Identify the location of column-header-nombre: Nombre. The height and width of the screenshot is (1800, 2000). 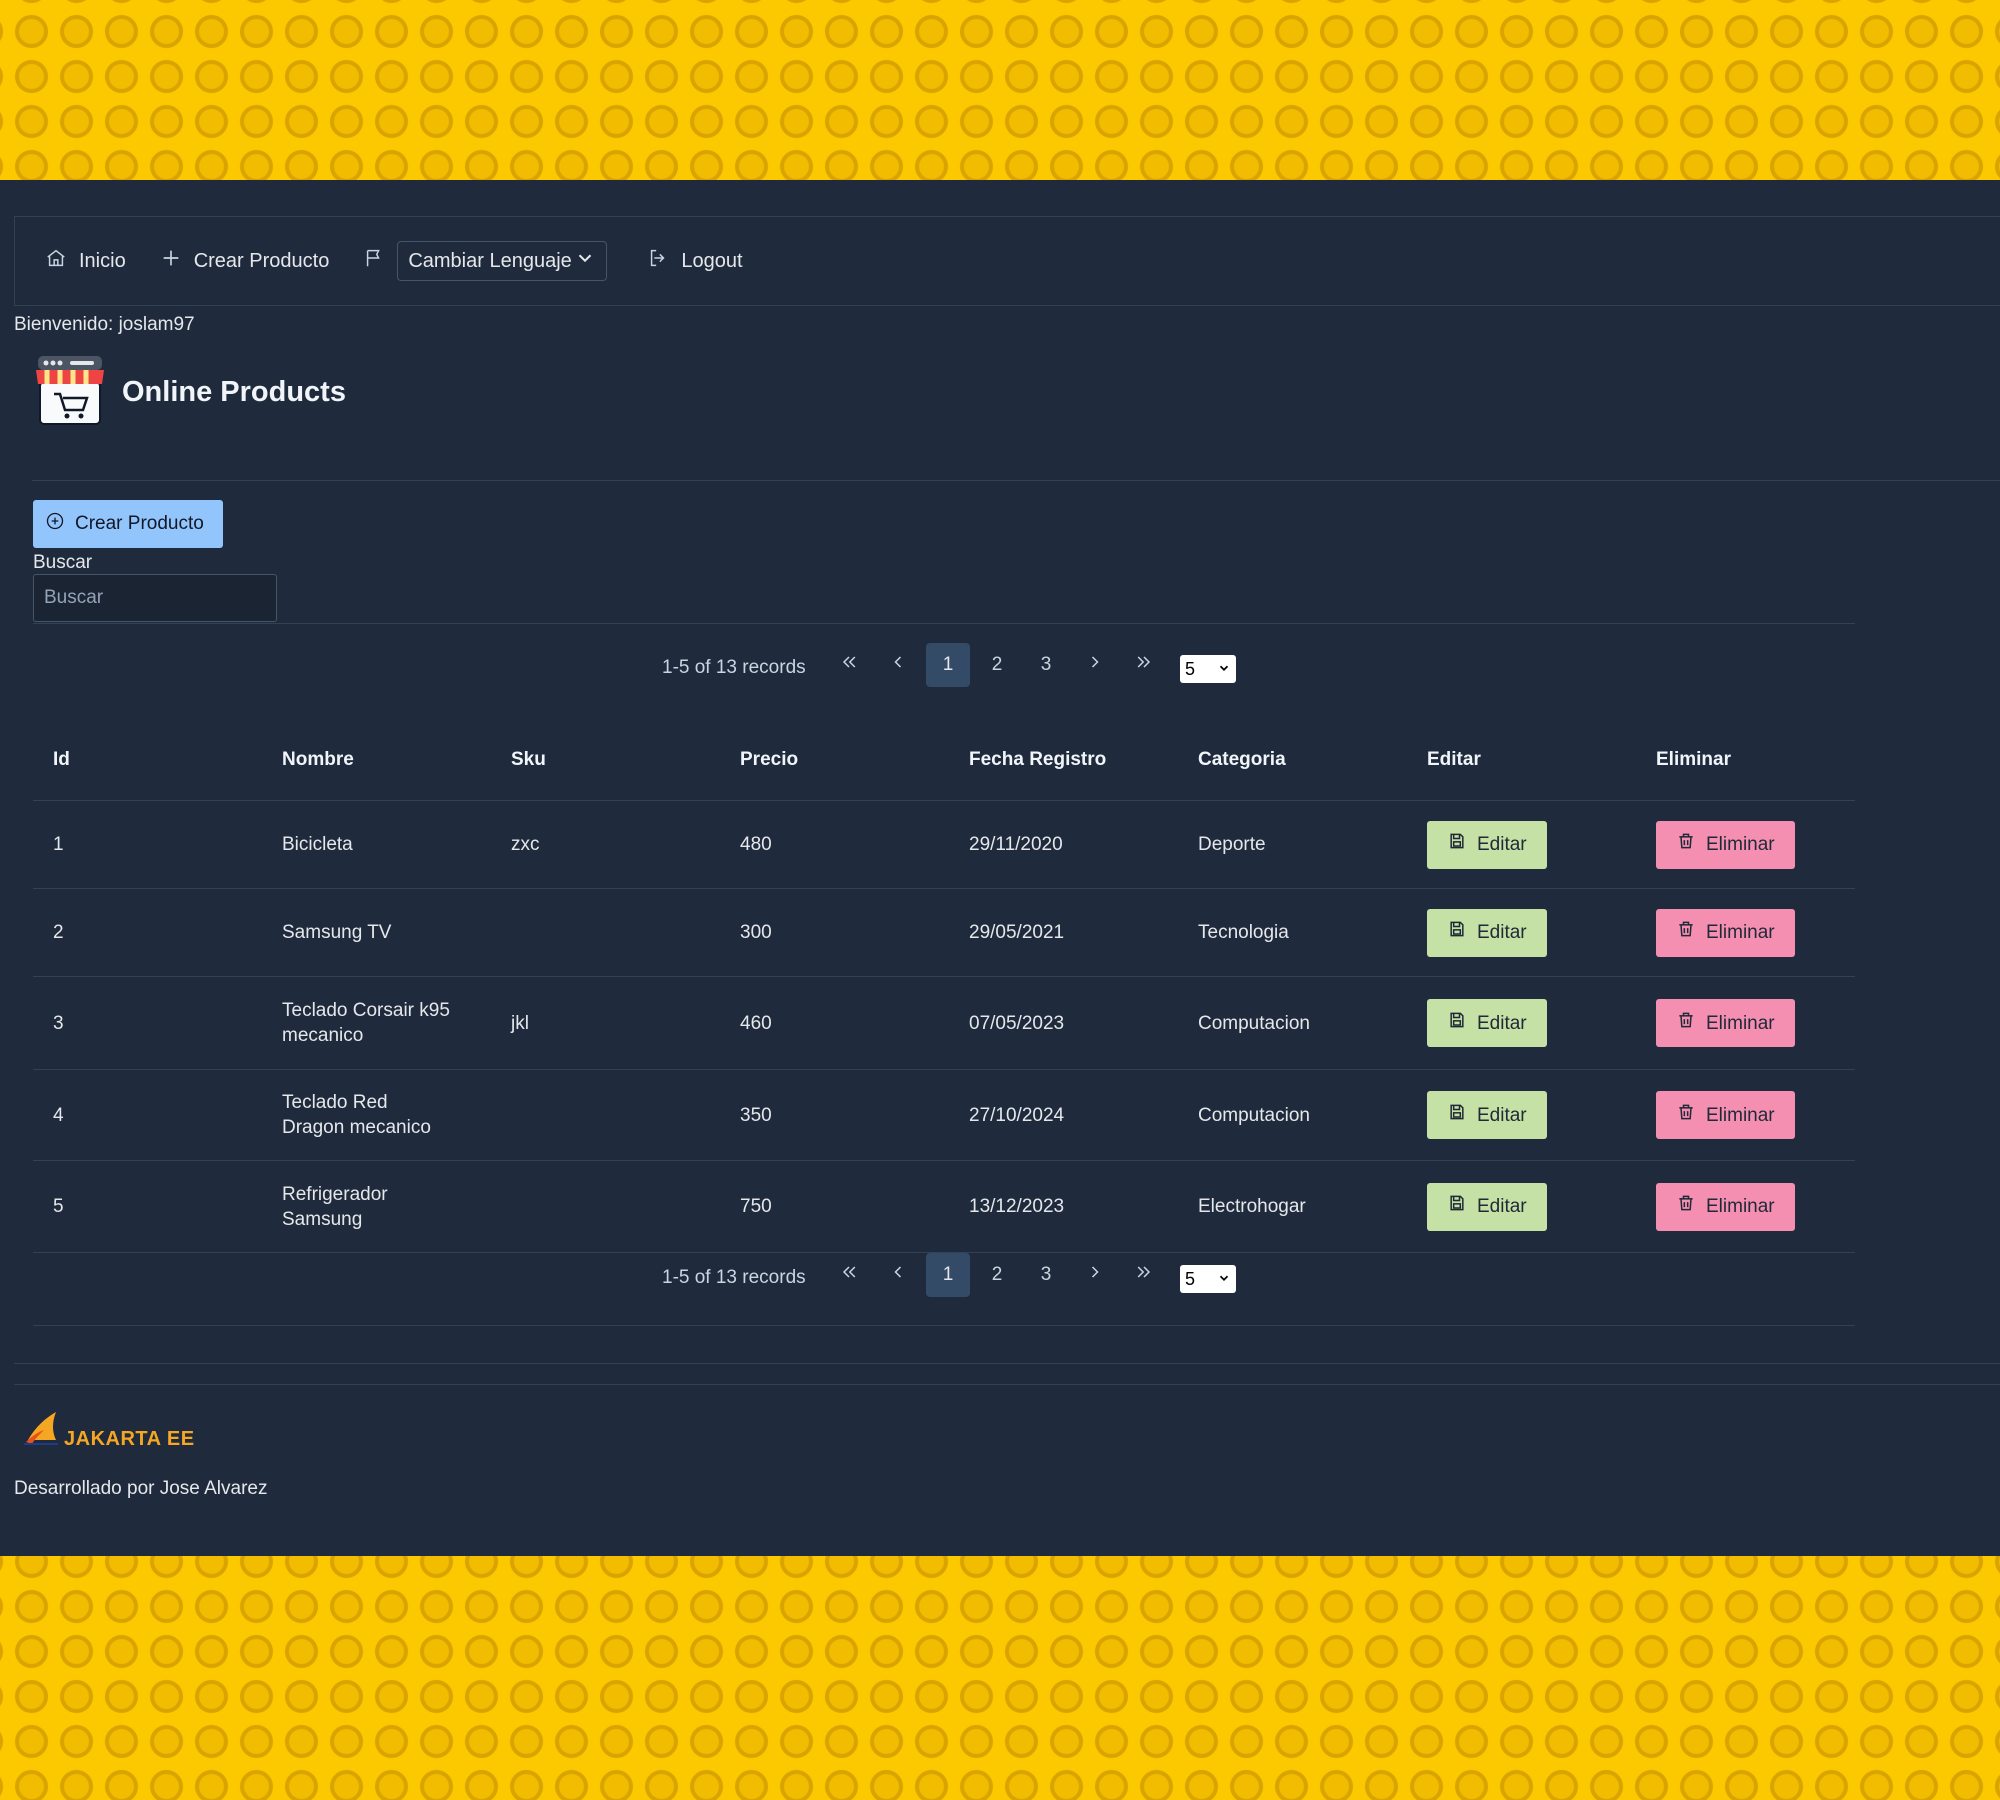
(376, 760).